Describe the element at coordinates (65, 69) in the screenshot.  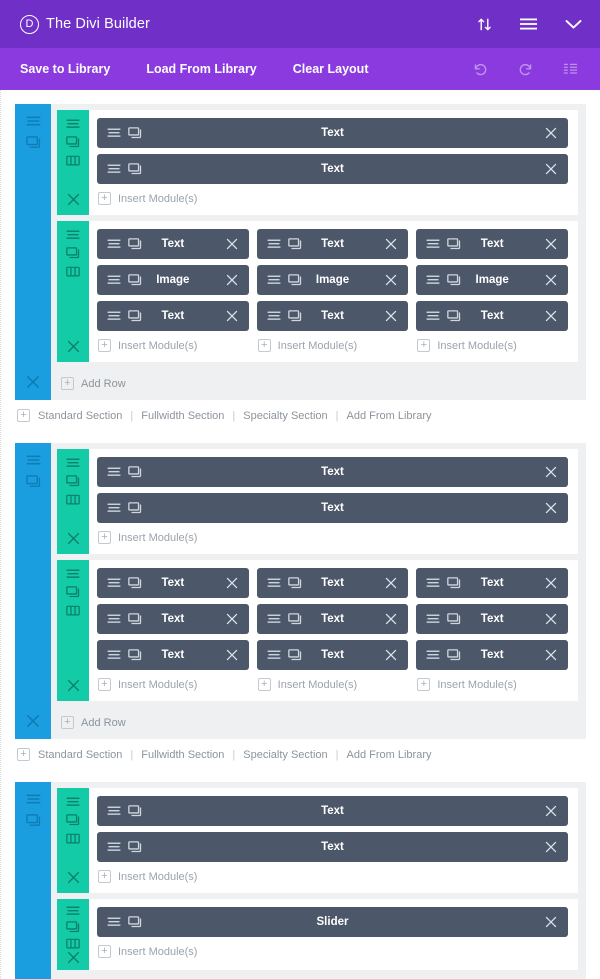
I see `save-to-library-button: Save to Library` at that location.